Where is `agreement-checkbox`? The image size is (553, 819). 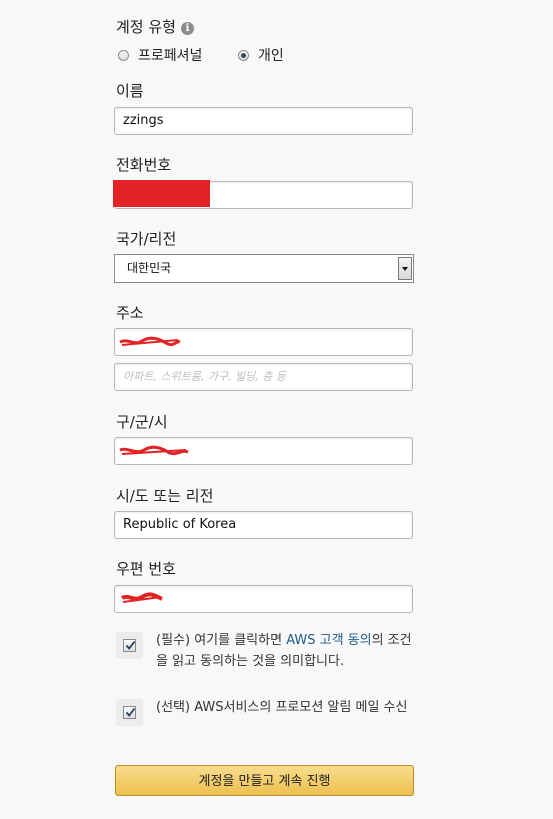
agreement-checkbox is located at coordinates (129, 645).